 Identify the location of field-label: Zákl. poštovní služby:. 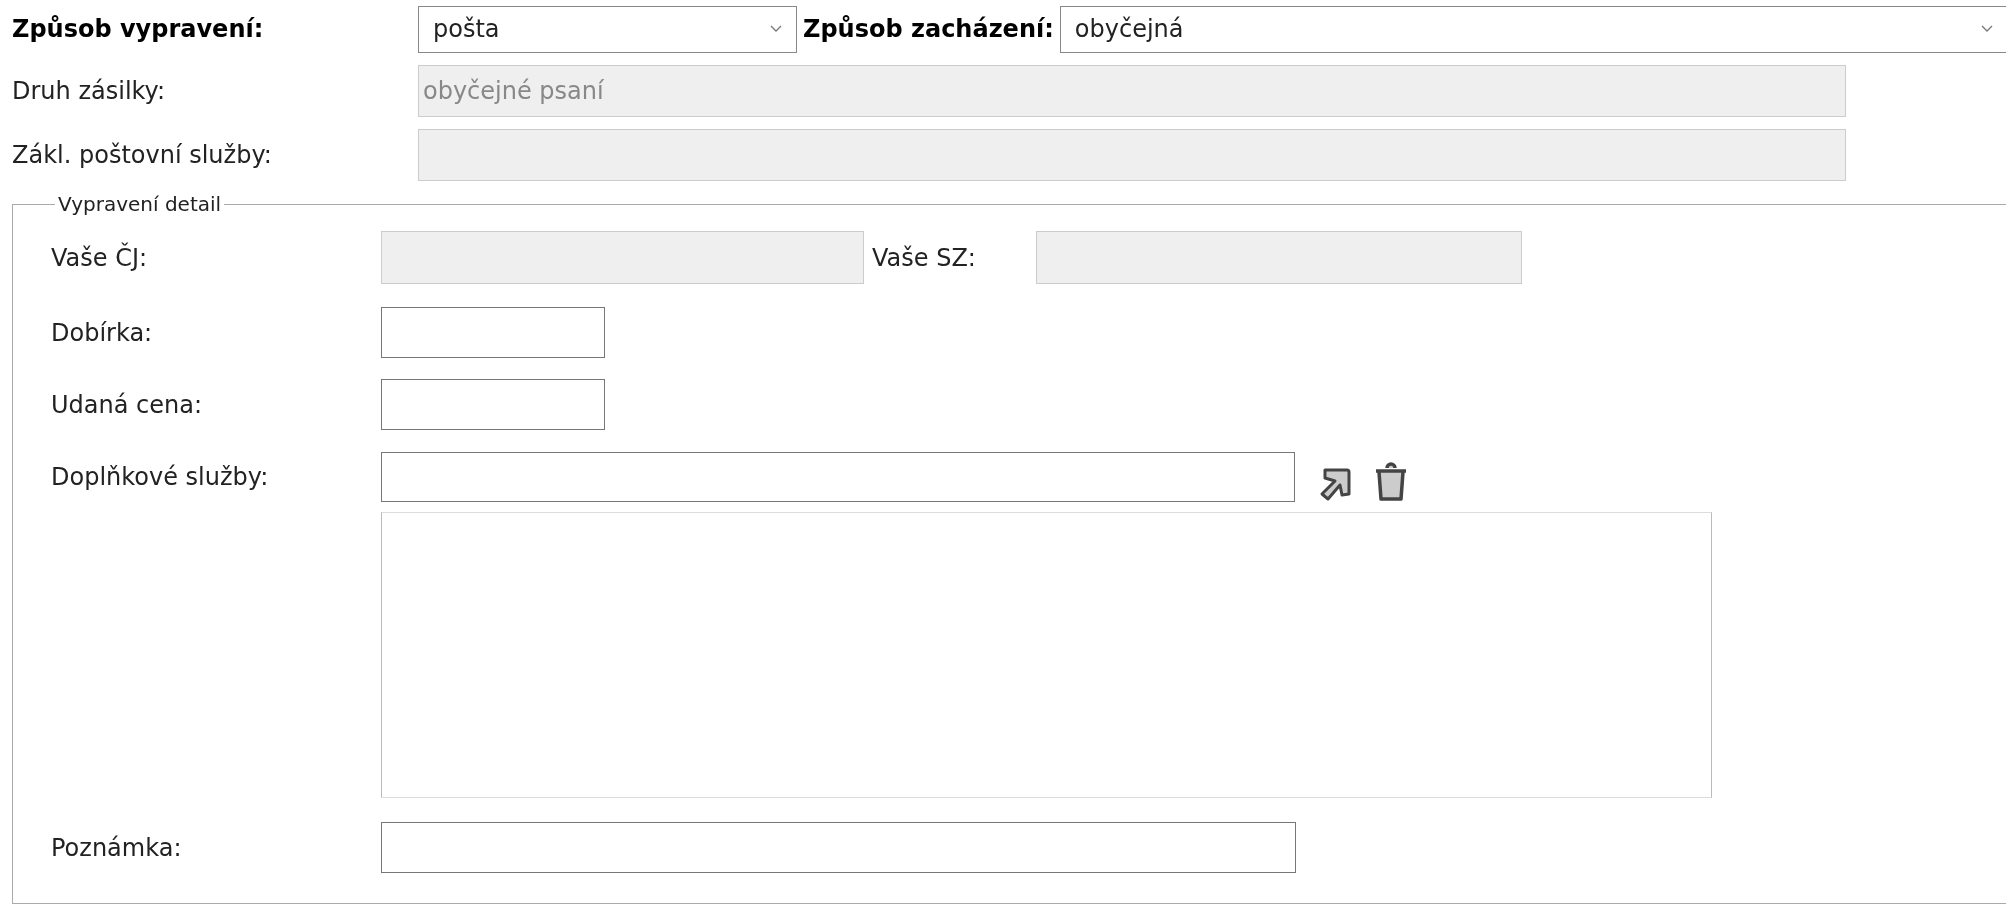
(142, 155).